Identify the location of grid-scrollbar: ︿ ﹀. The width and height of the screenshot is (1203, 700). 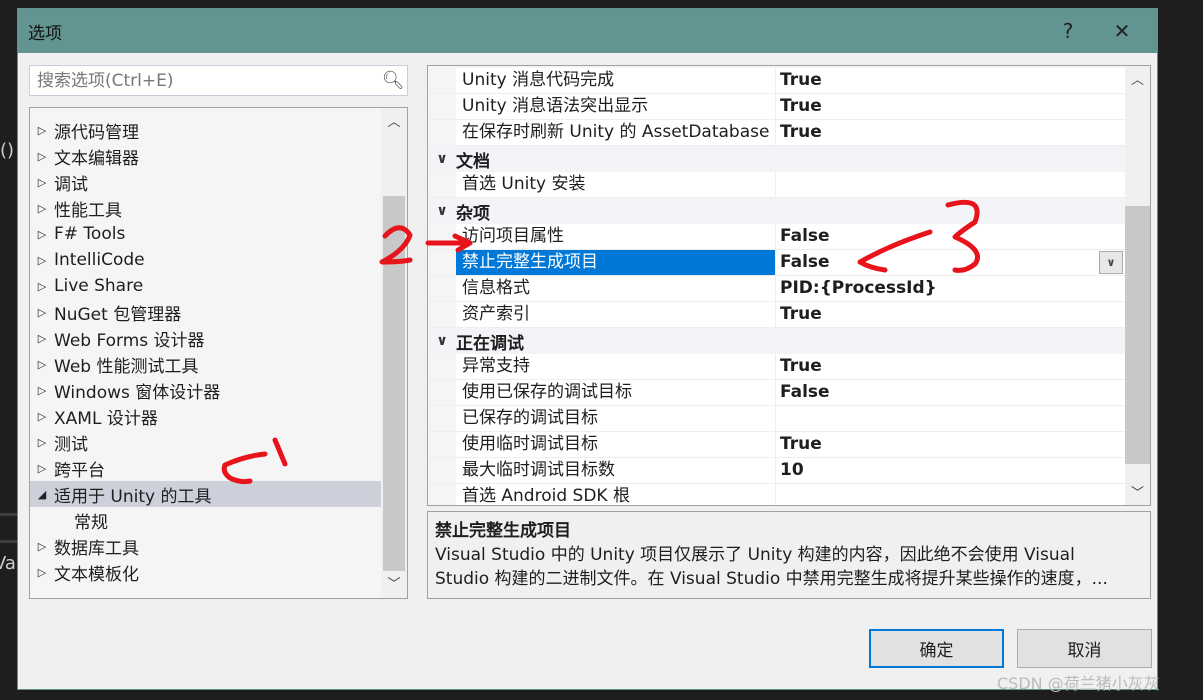
(1137, 285).